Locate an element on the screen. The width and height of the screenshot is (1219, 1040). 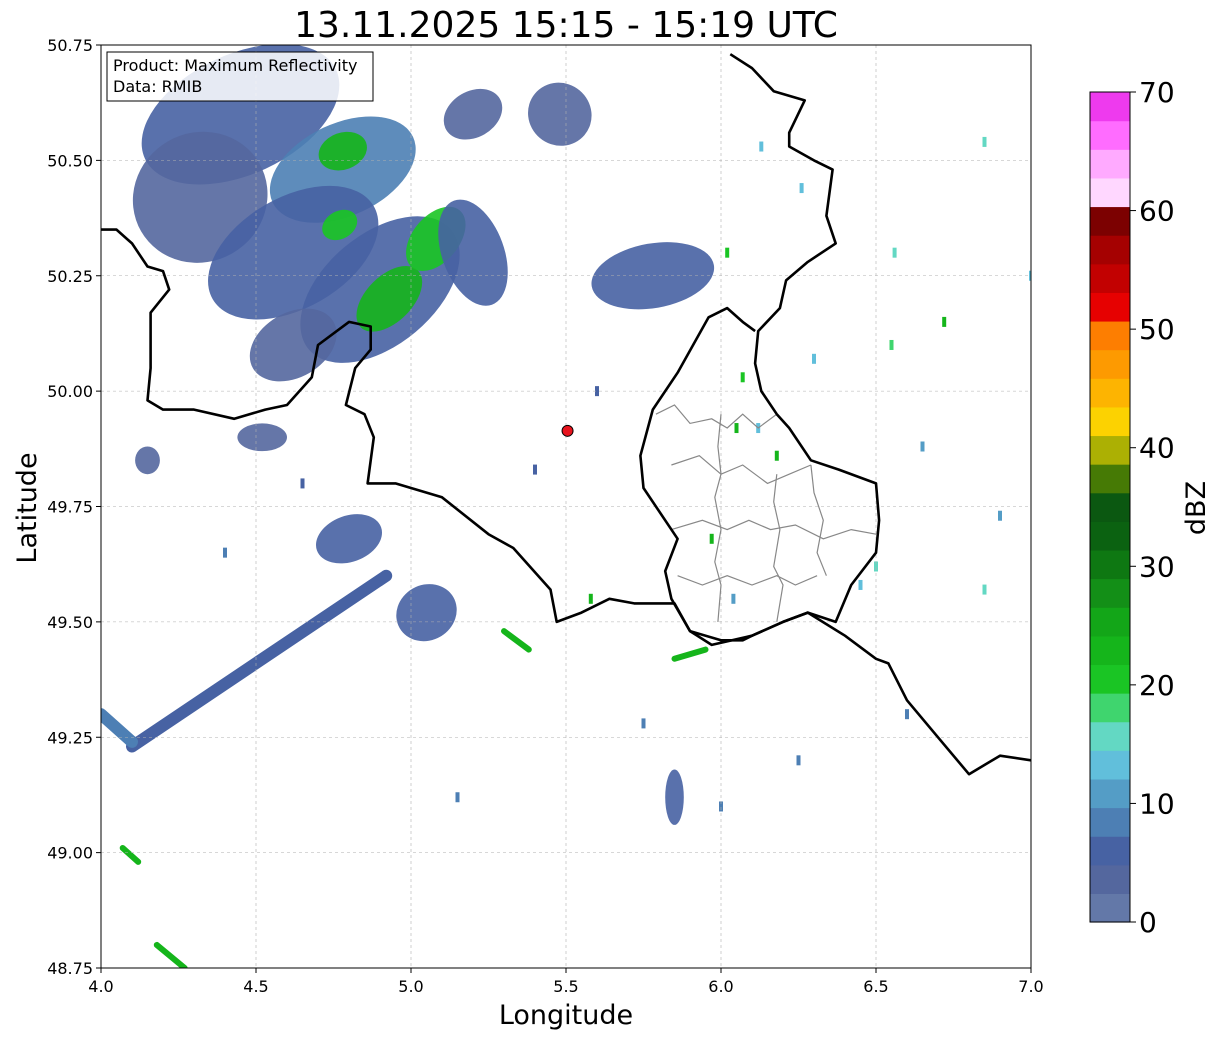
colorbar-tick-label: 30 is located at coordinates (1157, 566).